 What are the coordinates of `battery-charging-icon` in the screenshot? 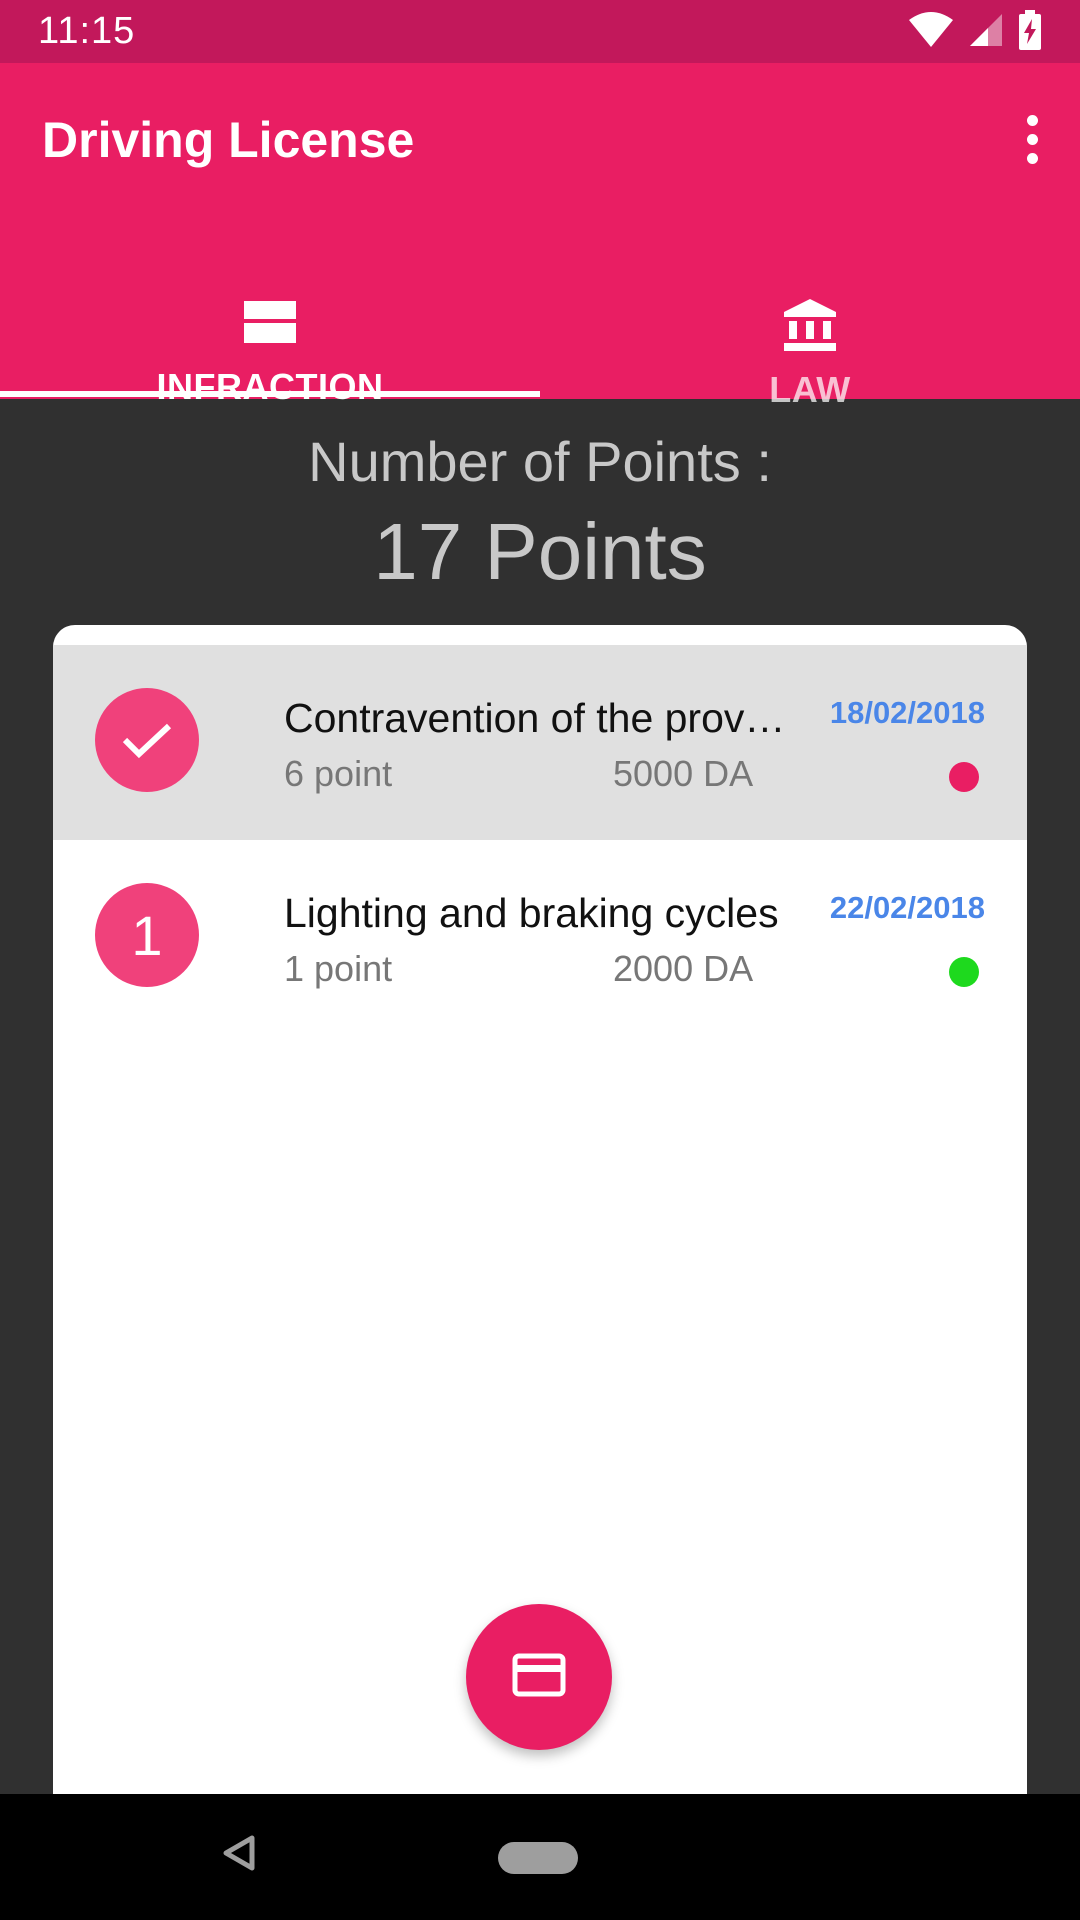 It's located at (1030, 32).